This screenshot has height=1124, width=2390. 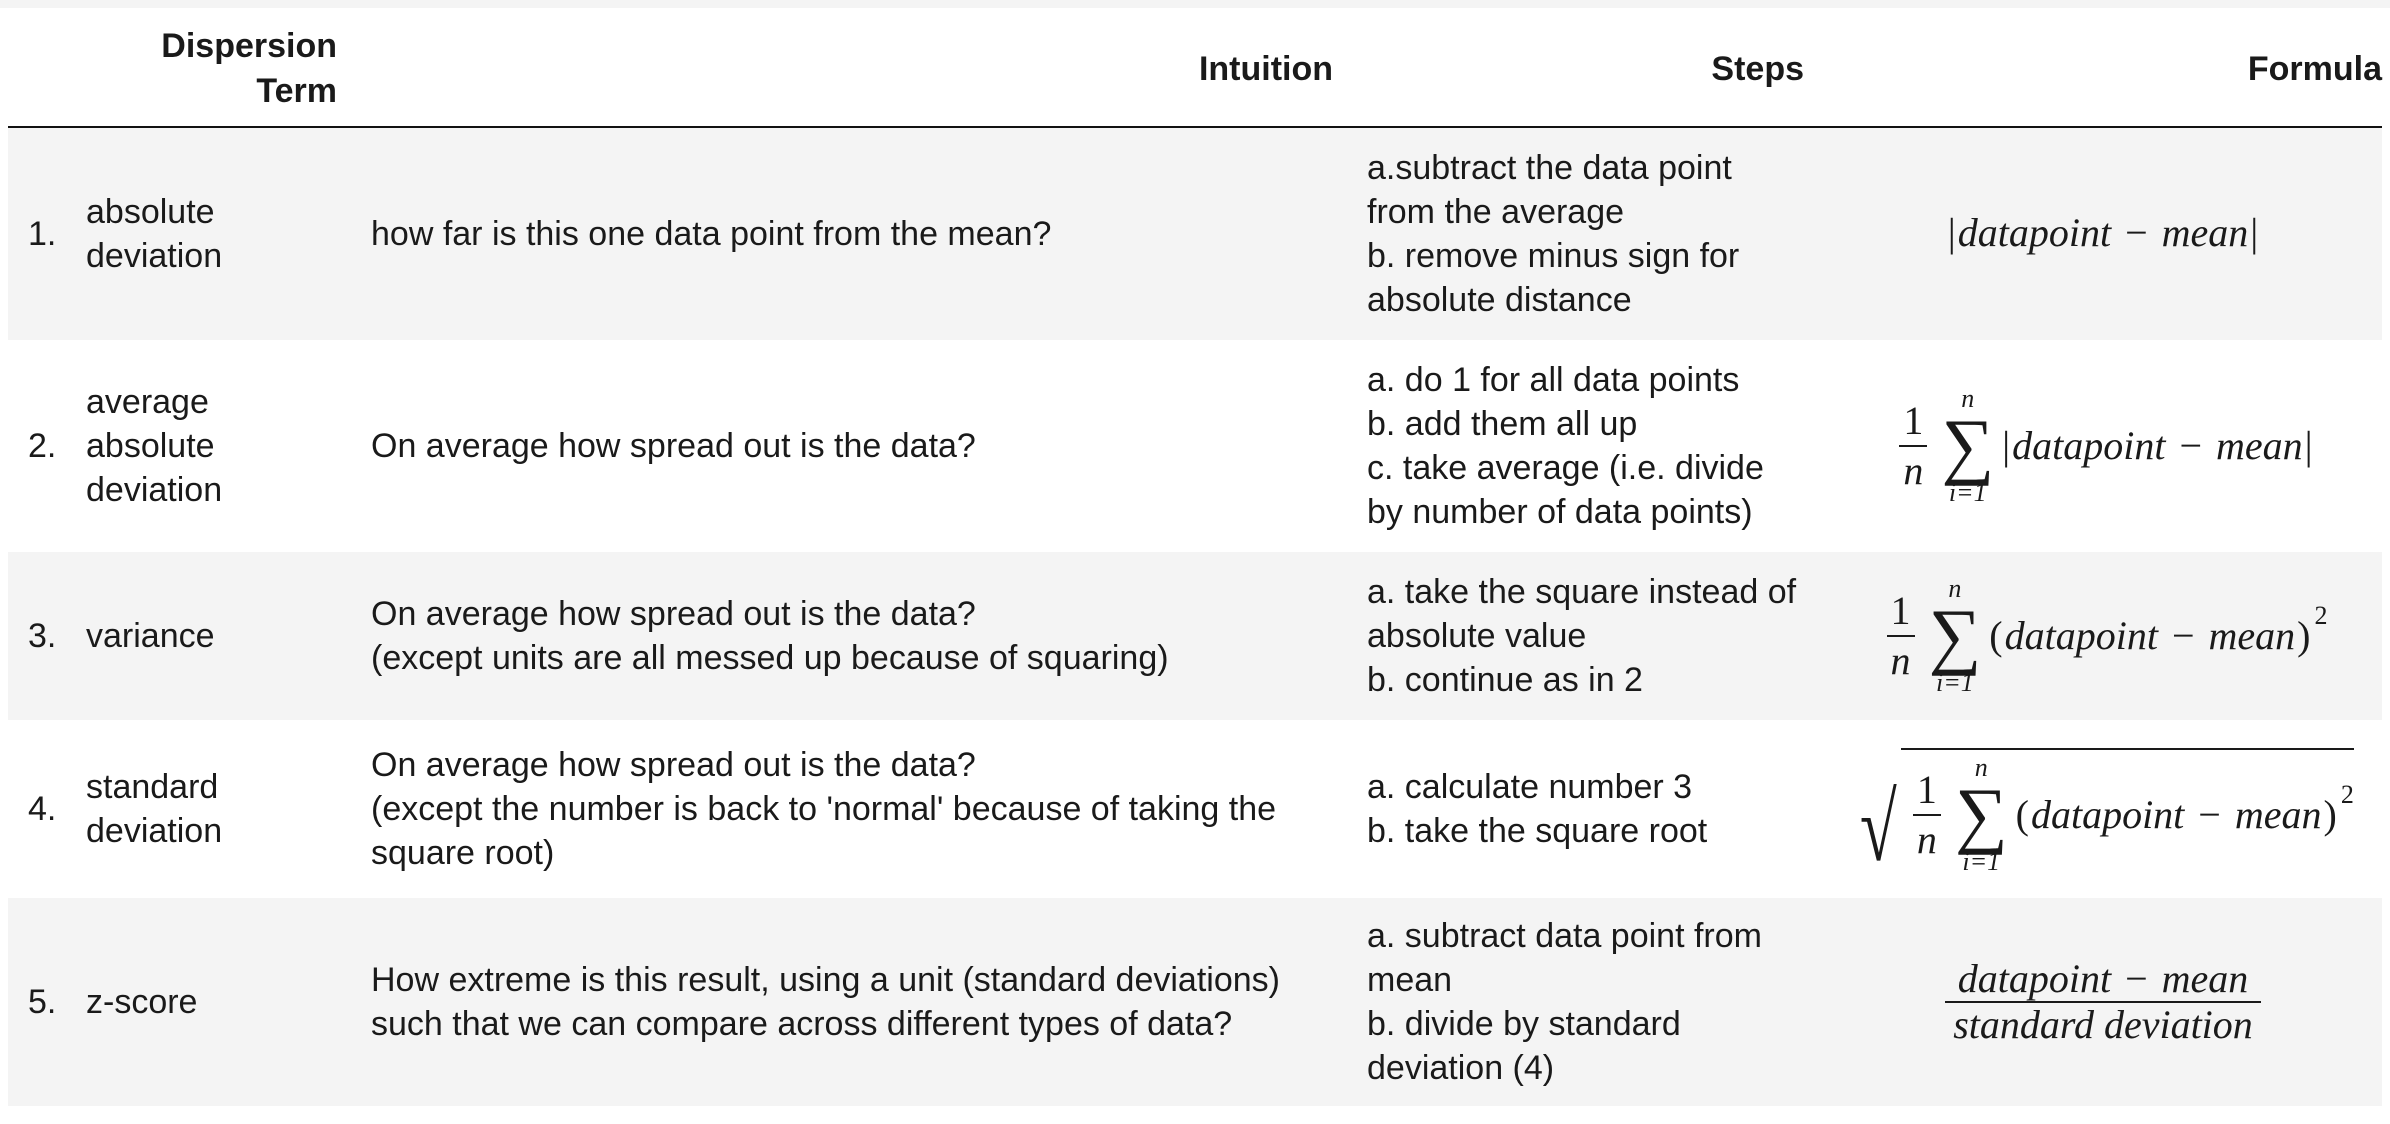 What do you see at coordinates (1757, 68) in the screenshot?
I see `header-steps: Steps` at bounding box center [1757, 68].